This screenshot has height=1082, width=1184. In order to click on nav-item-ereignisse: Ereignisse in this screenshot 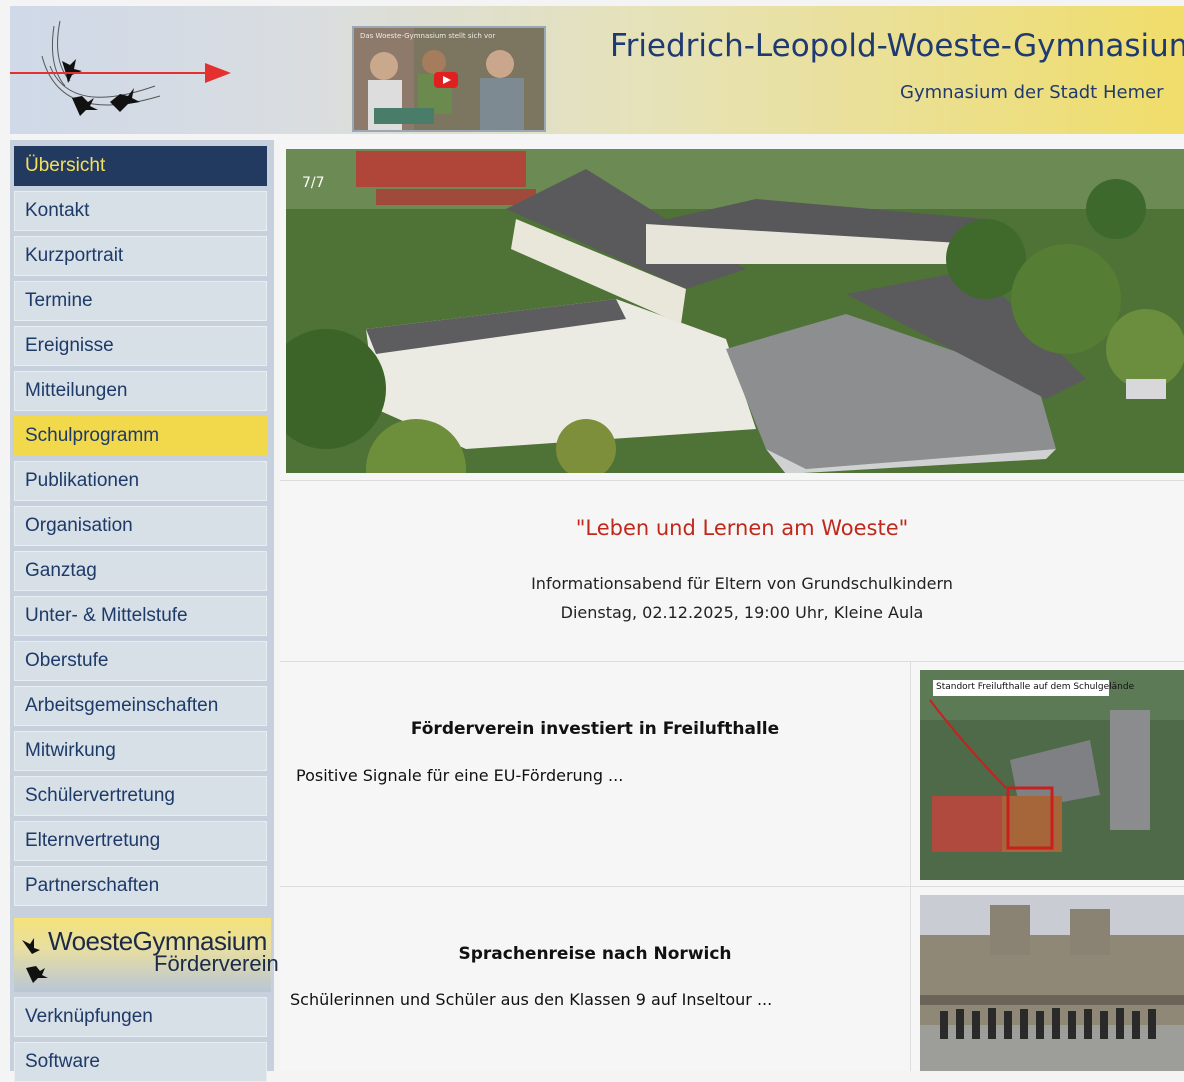, I will do `click(140, 346)`.